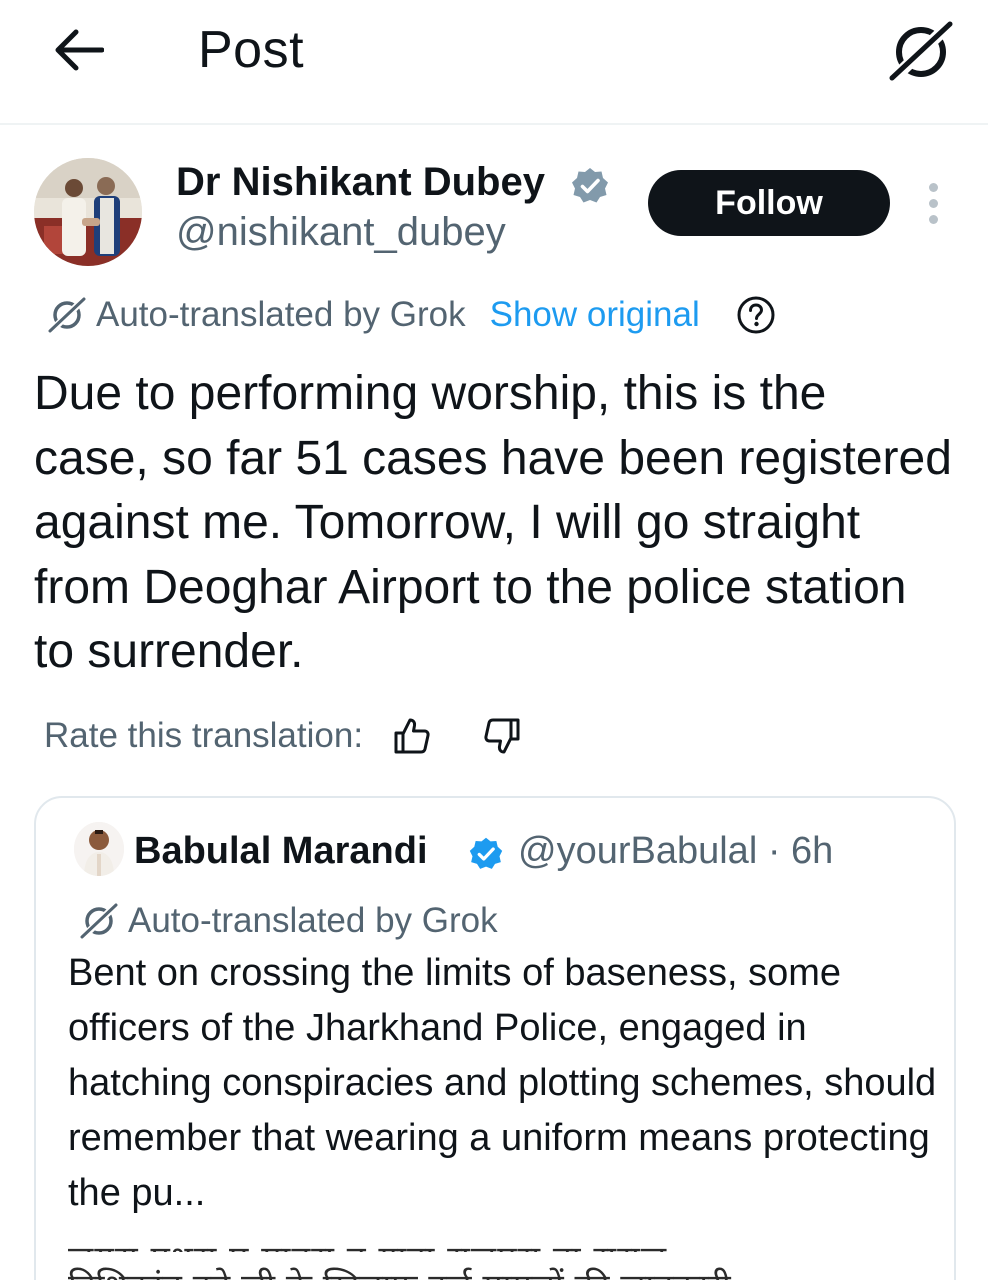 The image size is (988, 1280). I want to click on thumbs-down-icon, so click(502, 736).